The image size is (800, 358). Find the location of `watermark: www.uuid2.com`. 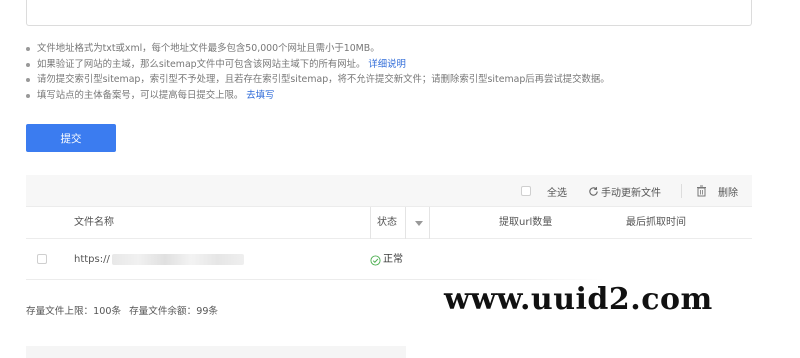

watermark: www.uuid2.com is located at coordinates (620, 315).